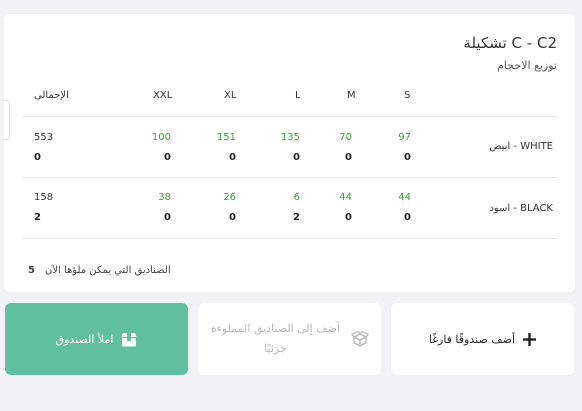 This screenshot has width=582, height=411. What do you see at coordinates (521, 146) in the screenshot?
I see `row-label-white: ابيض - WHITE` at bounding box center [521, 146].